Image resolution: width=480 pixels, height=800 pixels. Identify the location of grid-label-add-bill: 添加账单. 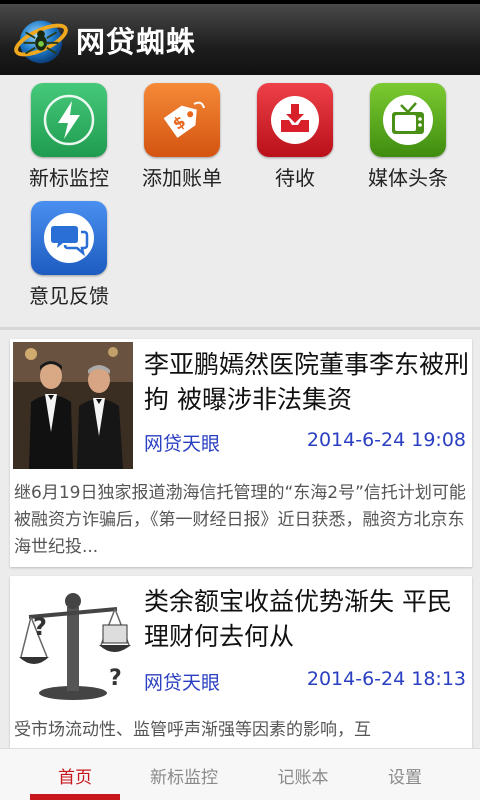
(182, 178).